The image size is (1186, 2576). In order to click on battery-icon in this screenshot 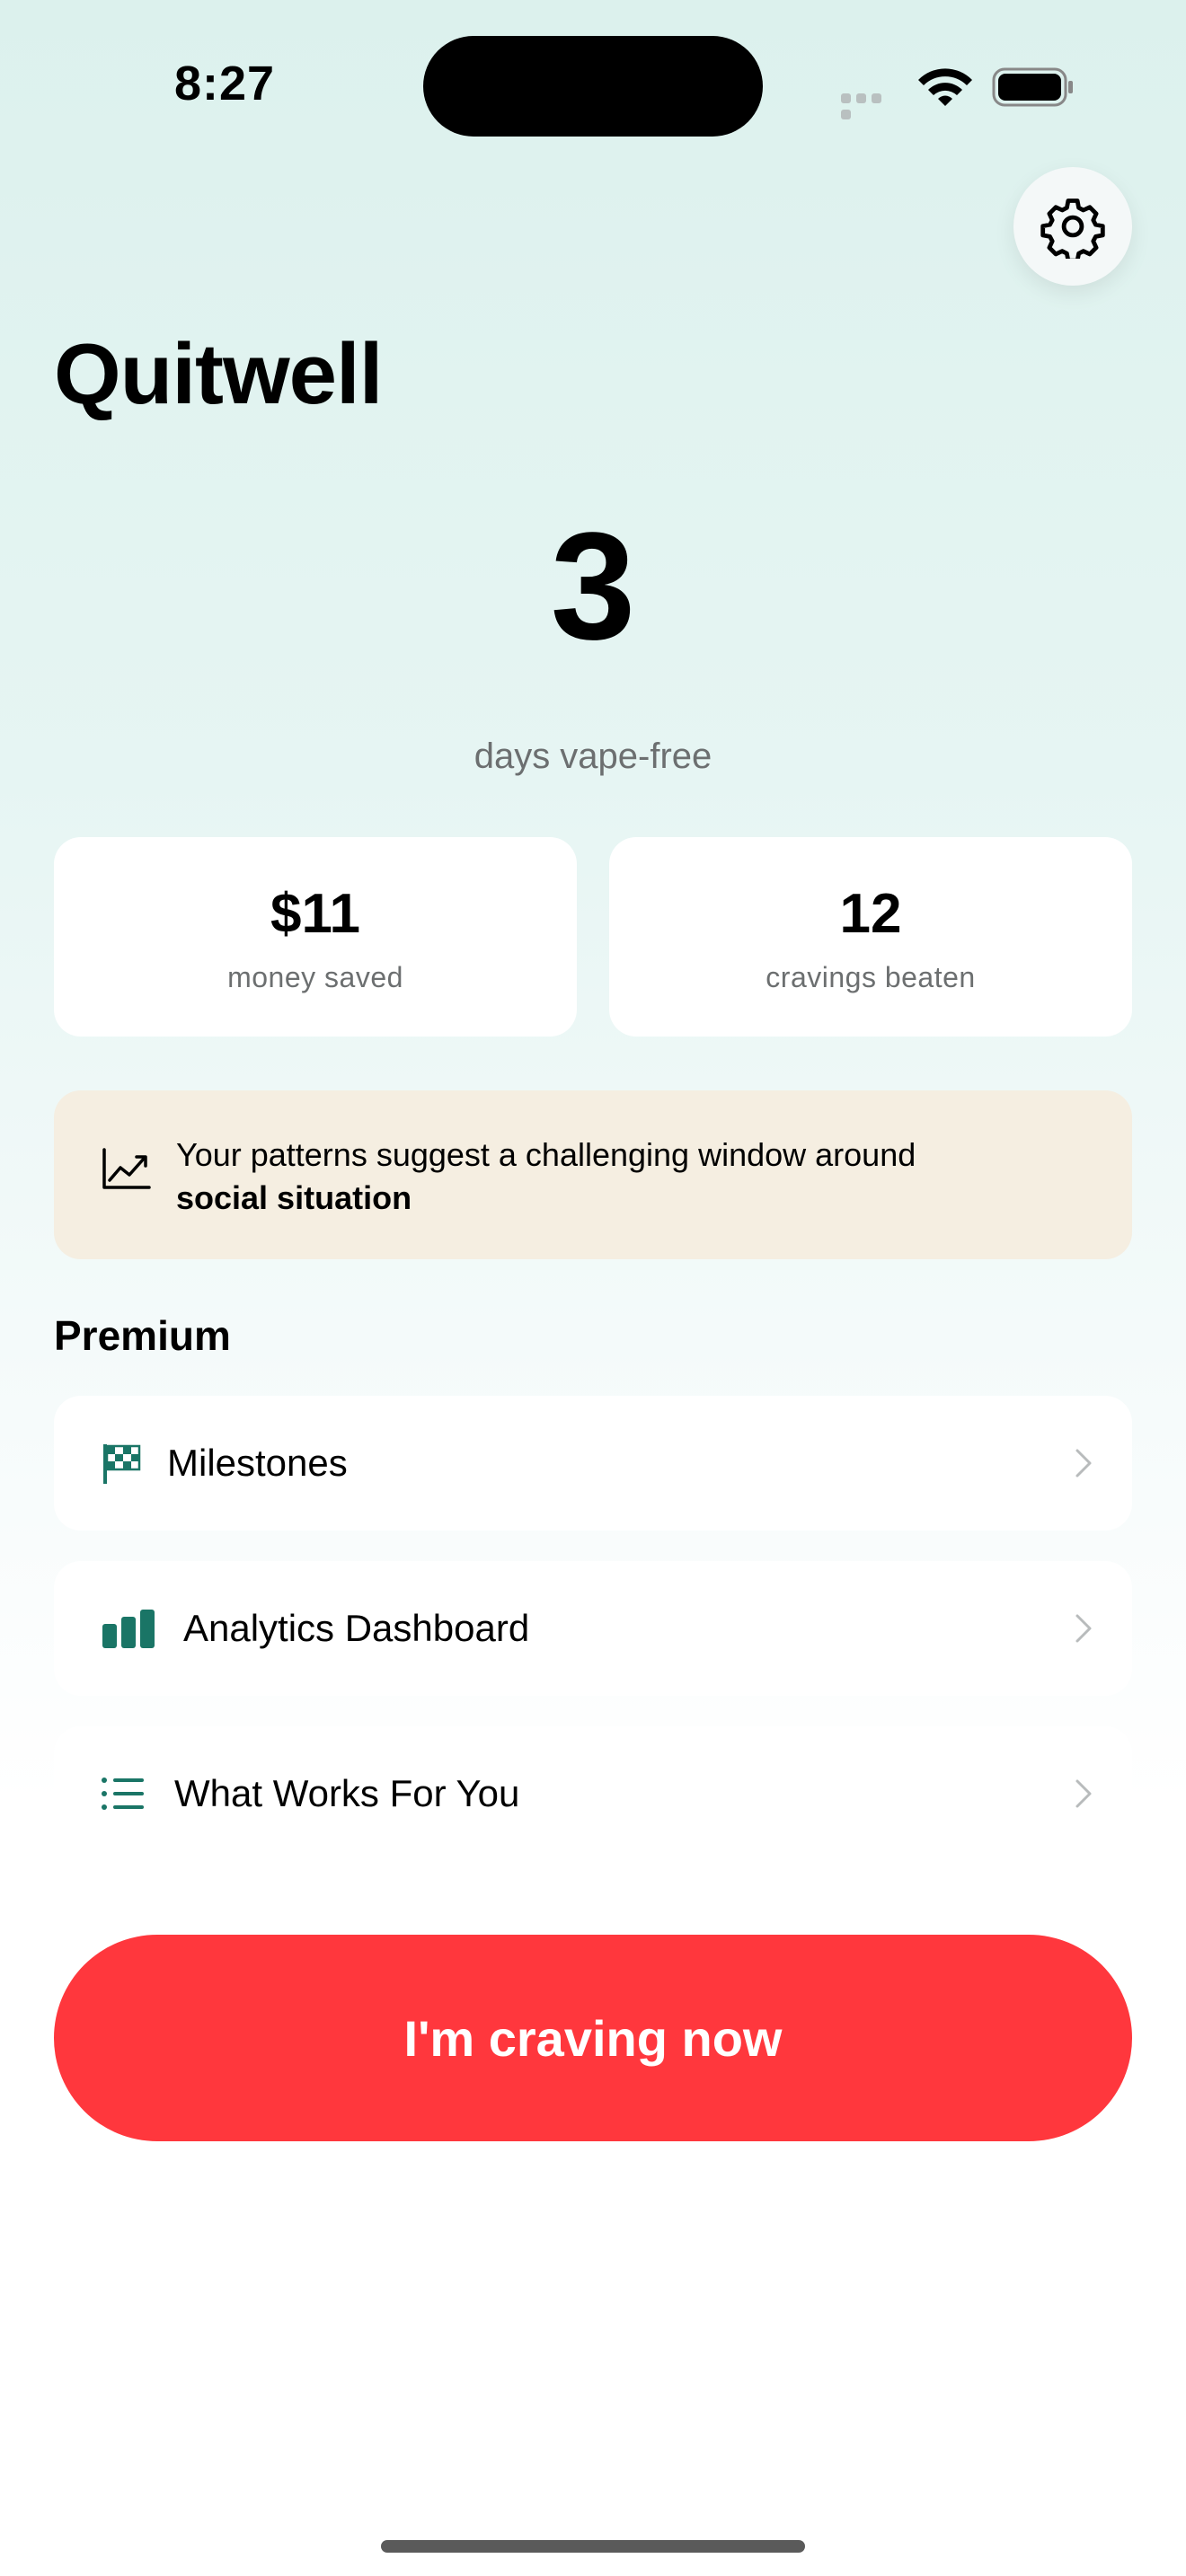, I will do `click(1032, 87)`.